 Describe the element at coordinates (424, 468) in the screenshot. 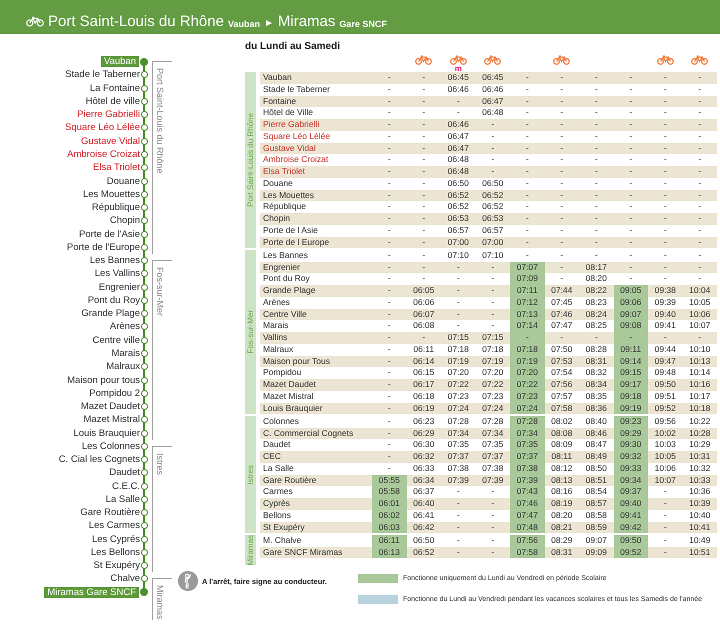

I see `time-cell-text: 06:33` at that location.